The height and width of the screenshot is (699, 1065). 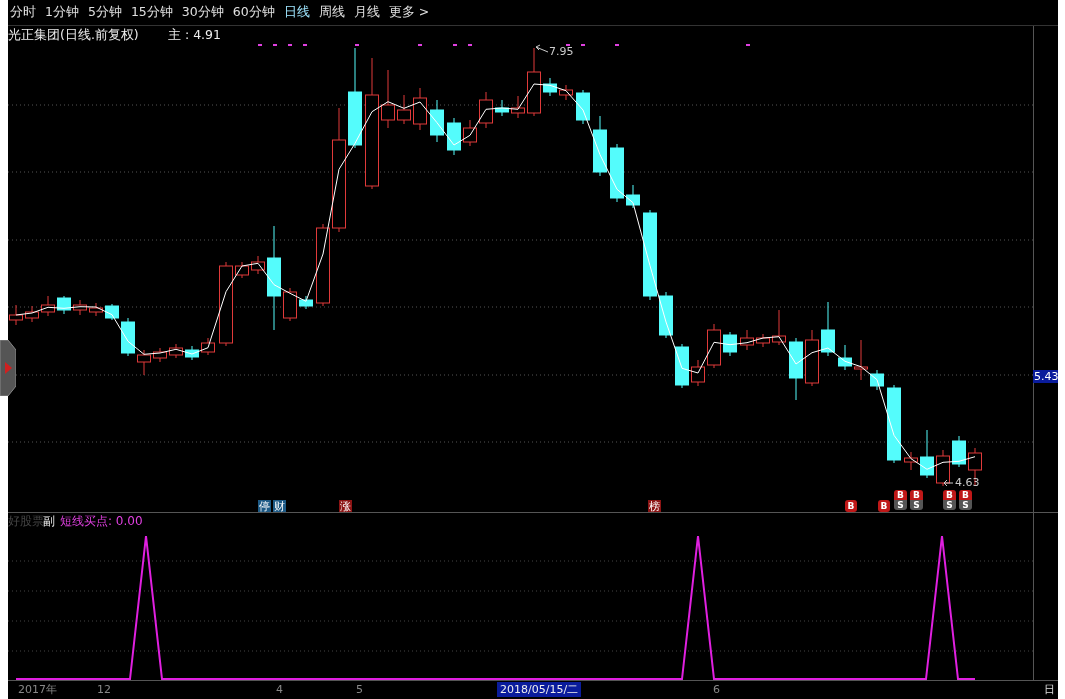 I want to click on period-tab: 月线, so click(x=366, y=12).